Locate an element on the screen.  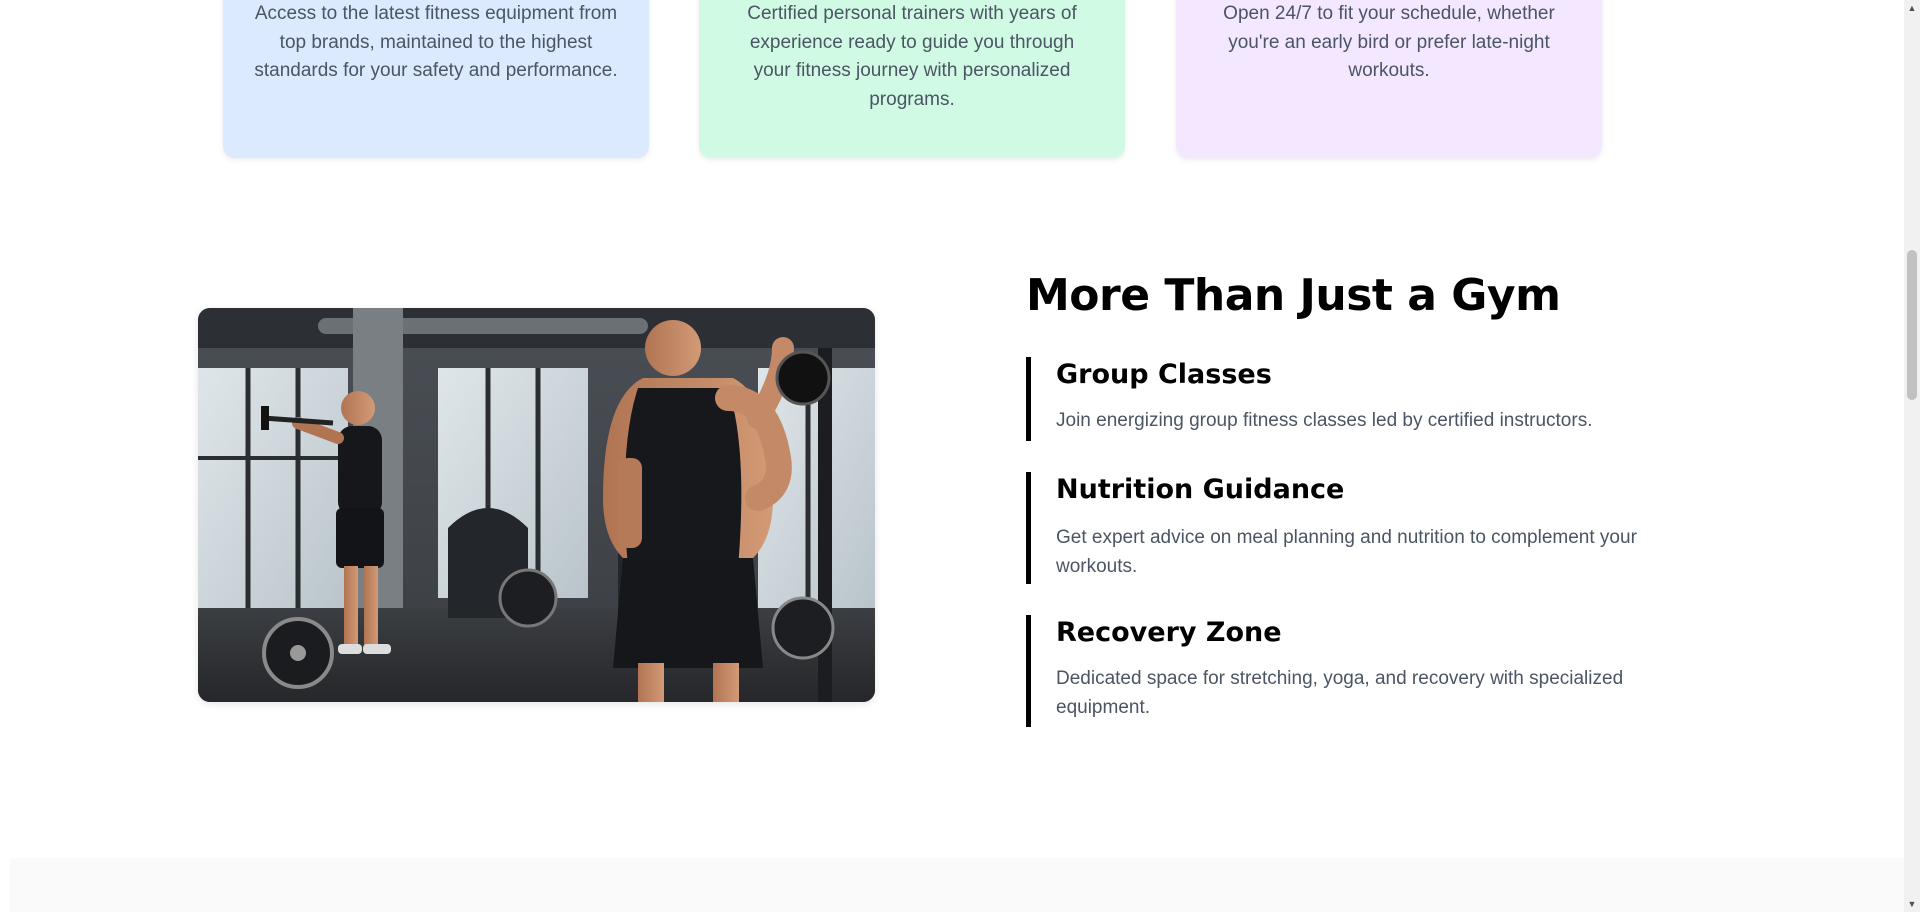
offer-title: Recovery Zone is located at coordinates (1169, 632).